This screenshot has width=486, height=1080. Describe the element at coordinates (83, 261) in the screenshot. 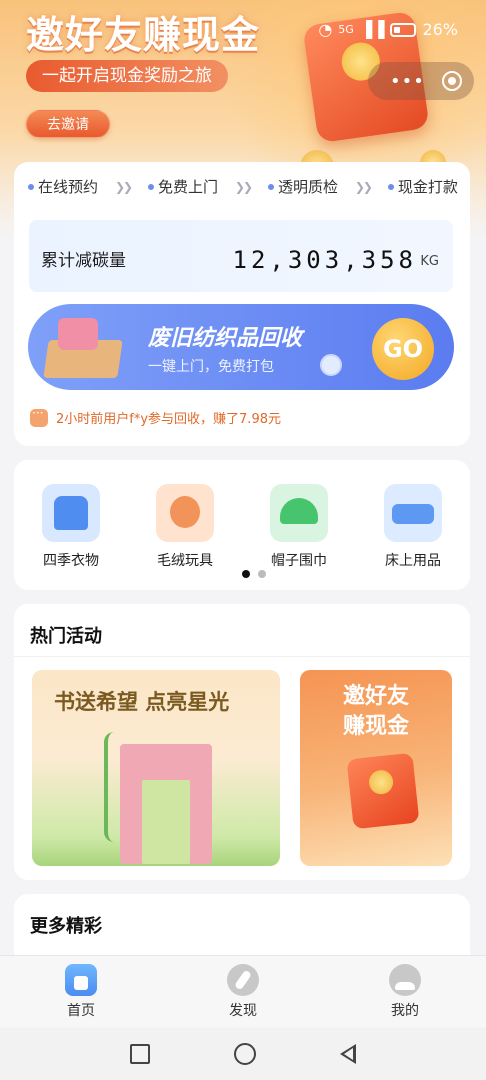

I see `carbon-label: 累计减碳量` at that location.